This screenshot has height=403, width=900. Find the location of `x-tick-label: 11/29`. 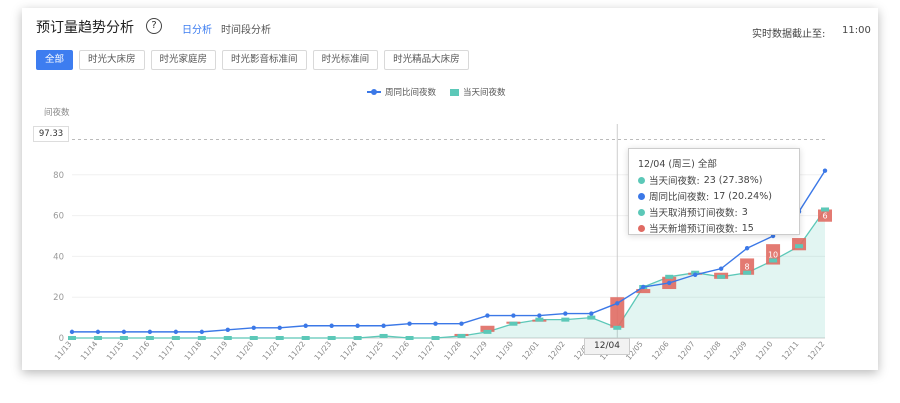

x-tick-label: 11/29 is located at coordinates (478, 350).